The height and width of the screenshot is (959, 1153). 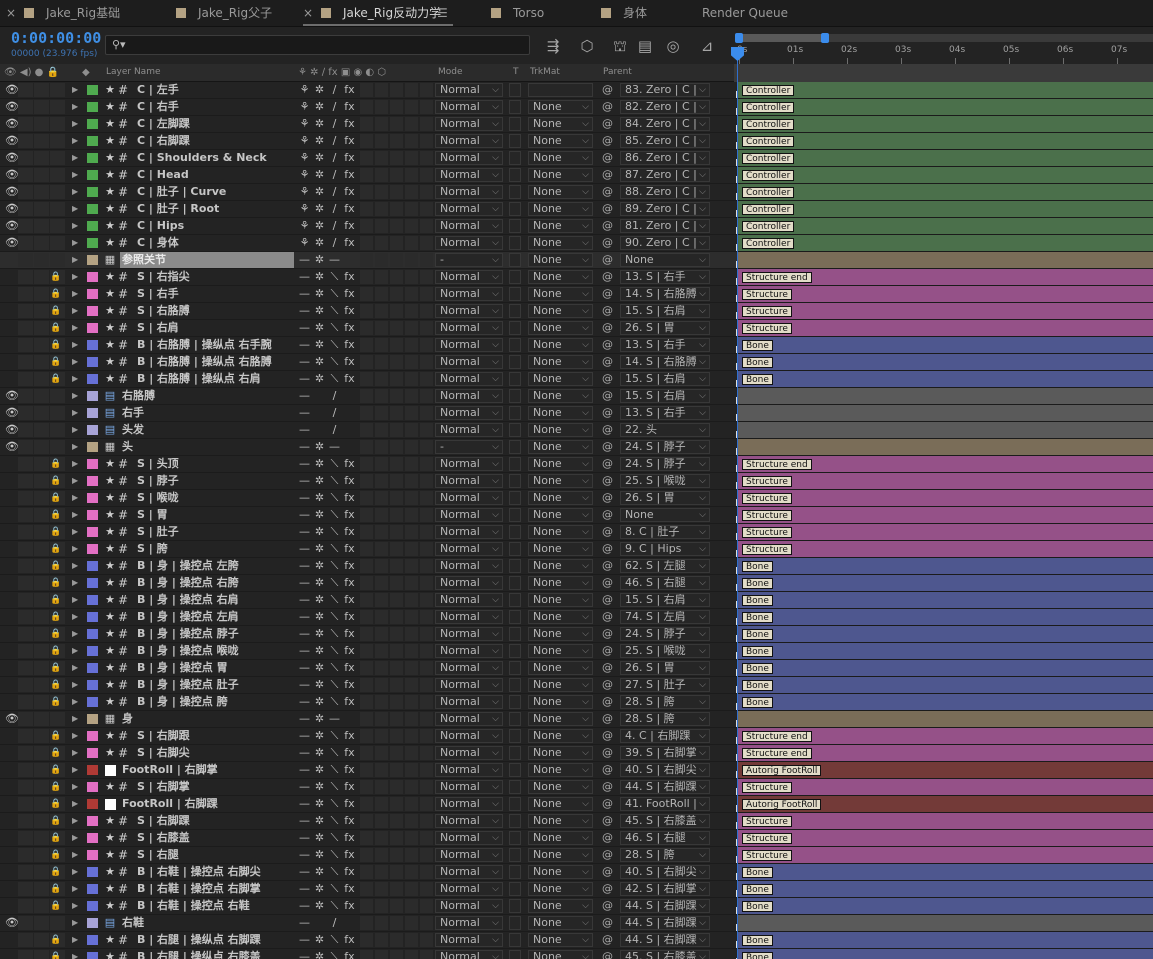 What do you see at coordinates (665, 566) in the screenshot?
I see `parent-dropdown: 62. S | 左腿 ⌵` at bounding box center [665, 566].